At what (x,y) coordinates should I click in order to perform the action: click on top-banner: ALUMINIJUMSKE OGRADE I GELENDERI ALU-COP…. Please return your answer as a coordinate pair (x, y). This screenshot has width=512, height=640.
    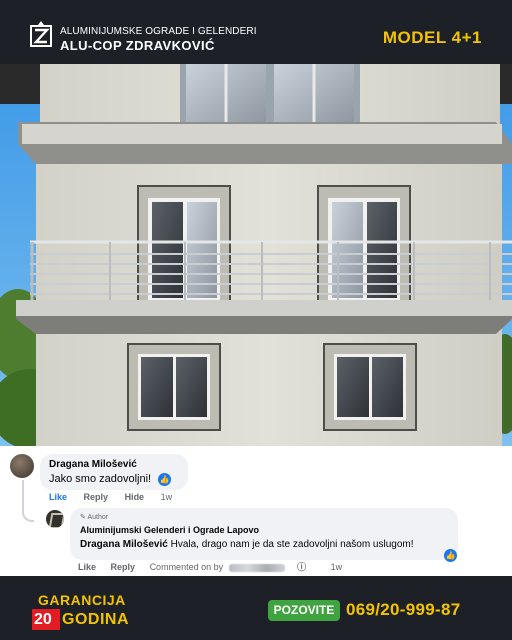
    Looking at the image, I should click on (256, 32).